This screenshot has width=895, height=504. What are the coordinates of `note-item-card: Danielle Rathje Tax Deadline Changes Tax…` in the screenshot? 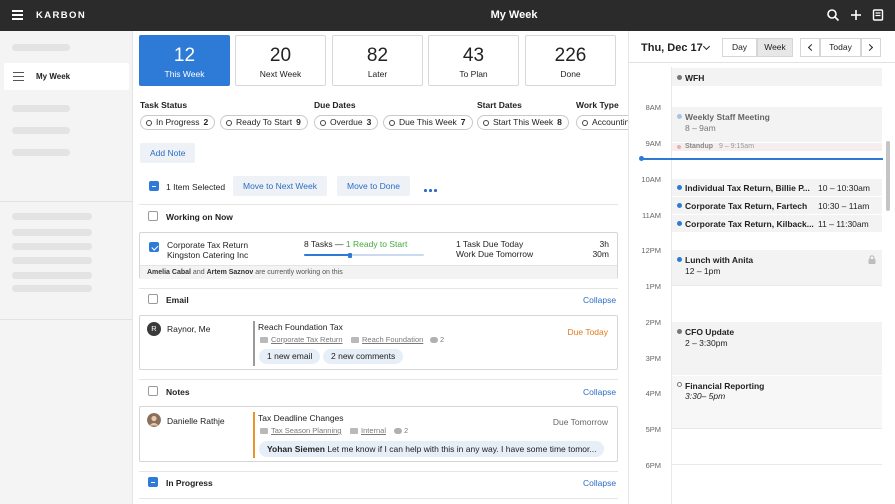 It's located at (378, 434).